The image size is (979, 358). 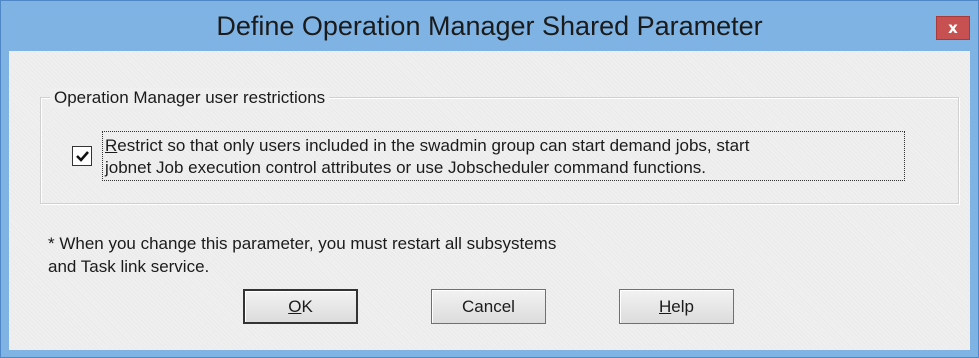 What do you see at coordinates (488, 306) in the screenshot?
I see `cancel-button: Cancel` at bounding box center [488, 306].